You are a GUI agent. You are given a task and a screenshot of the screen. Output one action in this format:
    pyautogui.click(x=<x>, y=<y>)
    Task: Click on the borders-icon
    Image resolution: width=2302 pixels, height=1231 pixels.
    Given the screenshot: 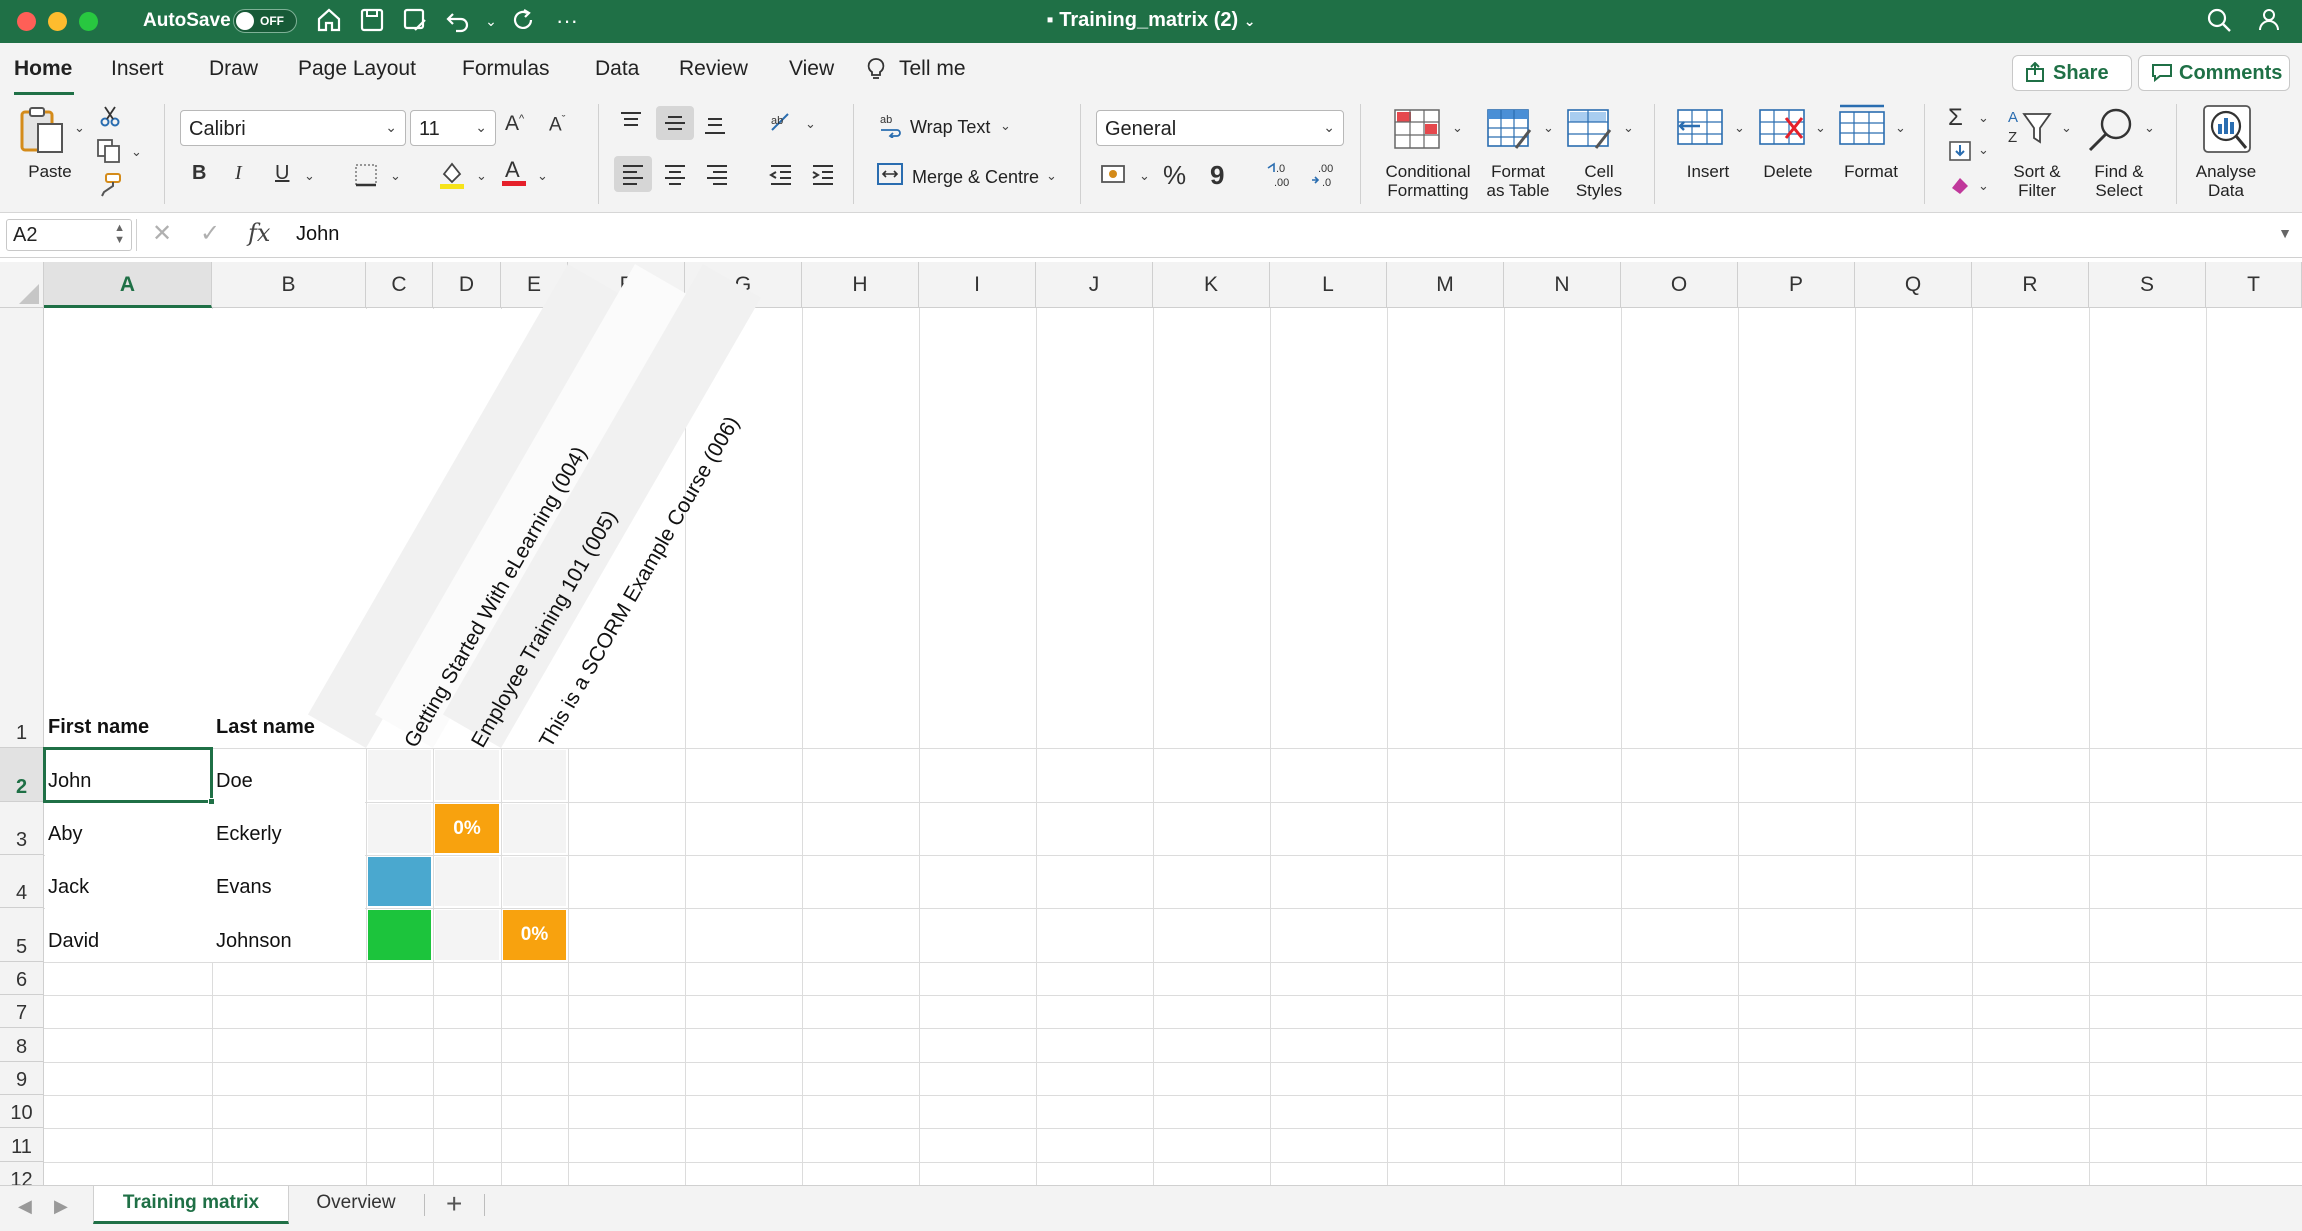 What is the action you would take?
    pyautogui.click(x=366, y=178)
    